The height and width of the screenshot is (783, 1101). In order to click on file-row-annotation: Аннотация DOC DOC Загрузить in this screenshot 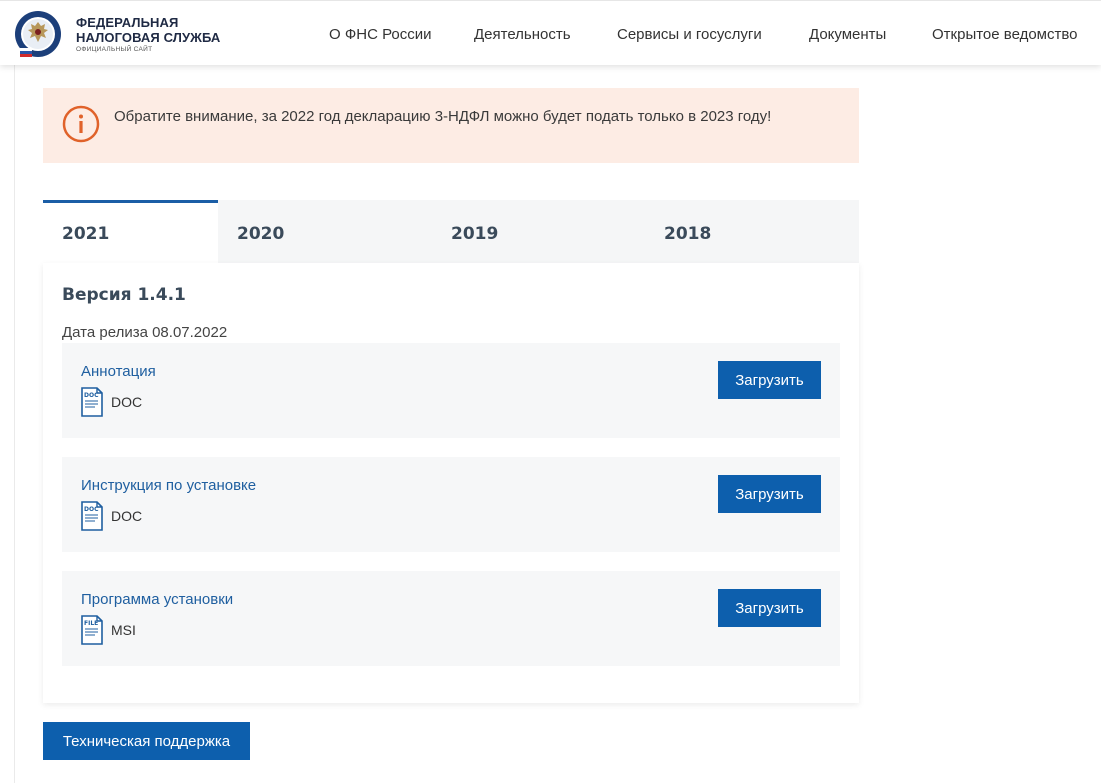, I will do `click(451, 390)`.